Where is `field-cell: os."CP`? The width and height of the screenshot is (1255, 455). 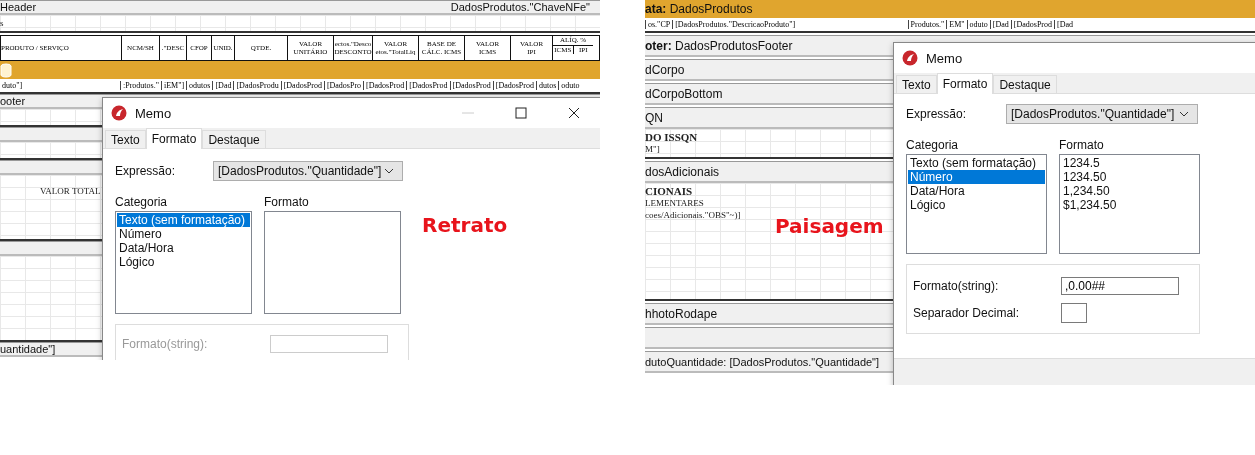 field-cell: os."CP is located at coordinates (659, 24).